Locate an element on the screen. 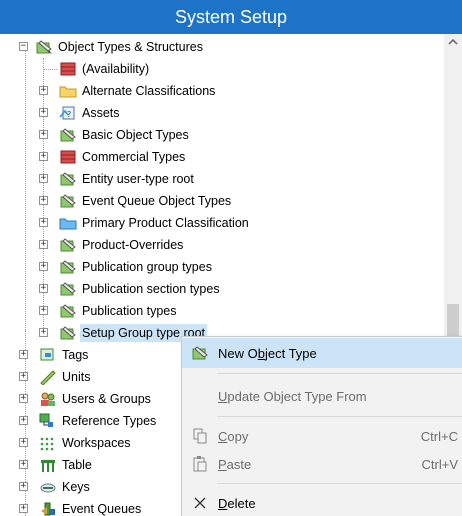 This screenshot has width=462, height=516. tree-node-table: + Table is located at coordinates (56, 465).